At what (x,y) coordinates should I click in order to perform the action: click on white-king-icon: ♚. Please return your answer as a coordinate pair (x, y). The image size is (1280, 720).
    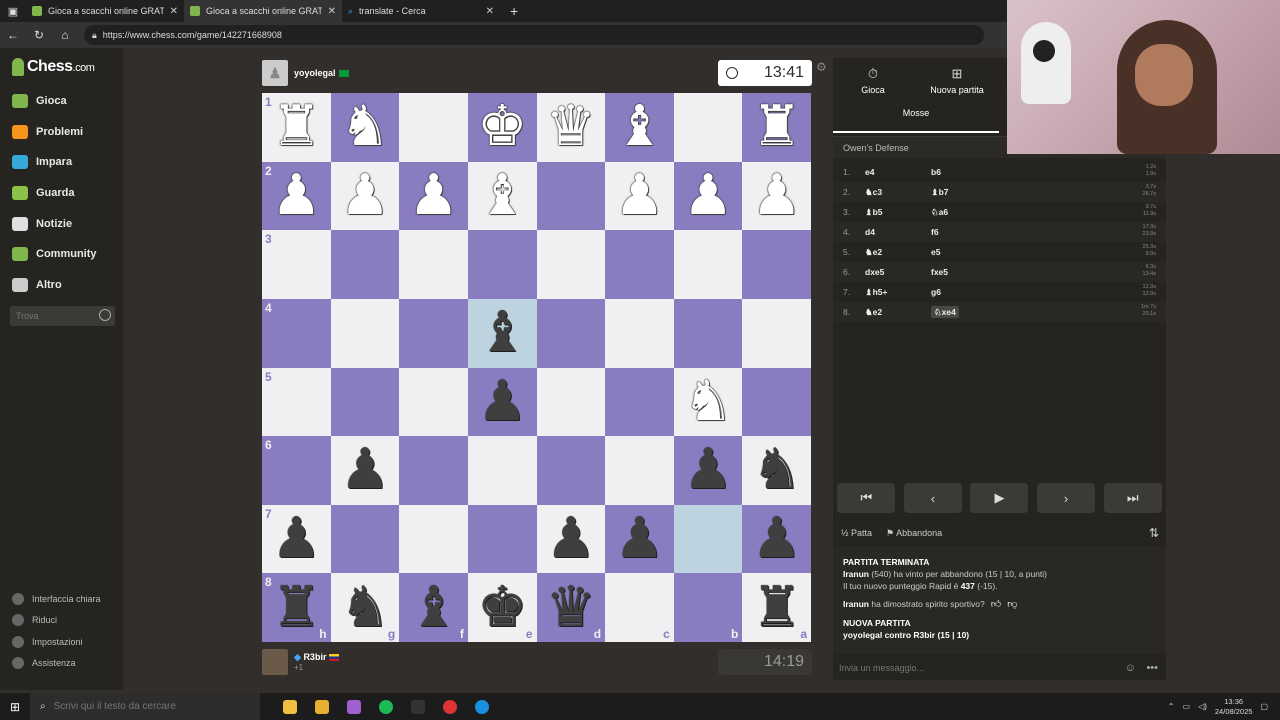
    Looking at the image, I should click on (502, 127).